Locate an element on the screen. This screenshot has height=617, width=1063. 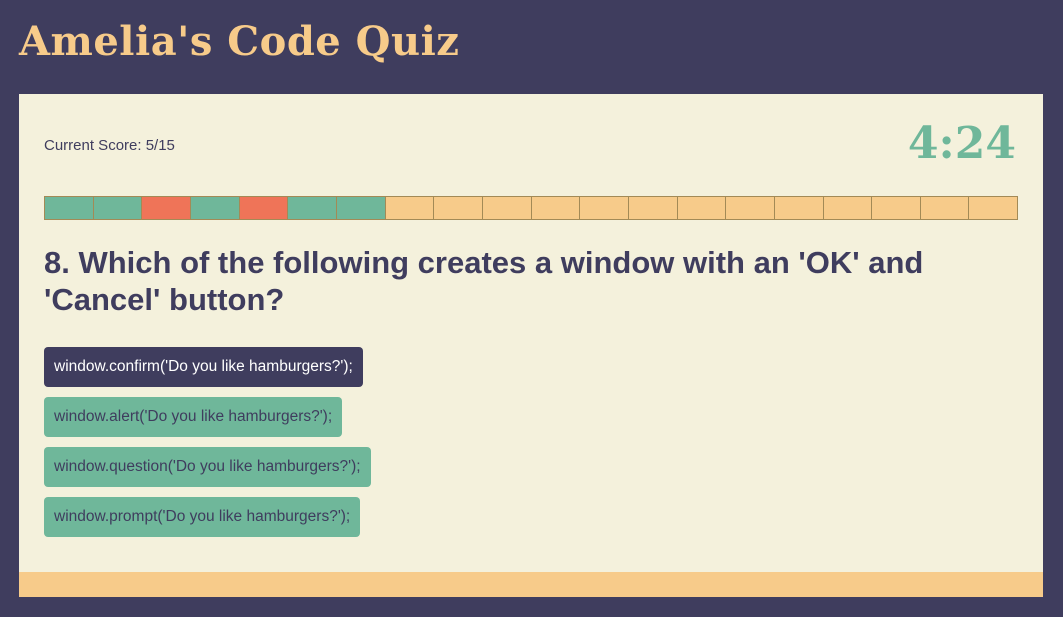
footer-bar is located at coordinates (531, 584).